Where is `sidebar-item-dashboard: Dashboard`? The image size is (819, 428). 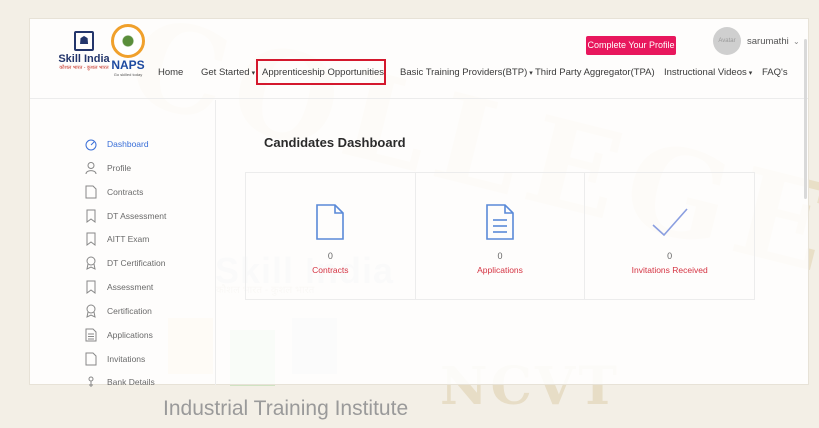 sidebar-item-dashboard: Dashboard is located at coordinates (117, 144).